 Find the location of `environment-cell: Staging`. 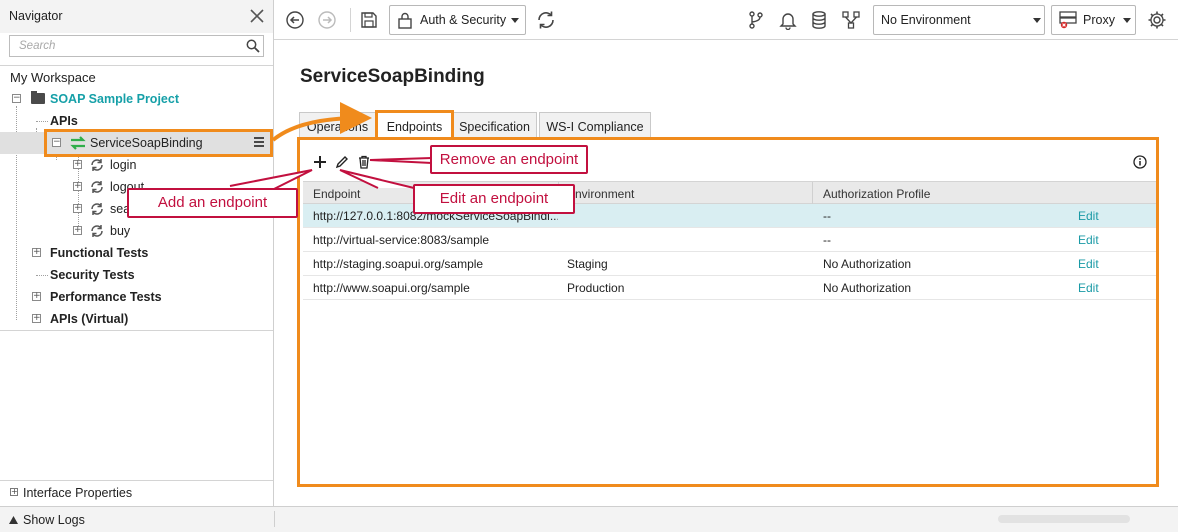

environment-cell: Staging is located at coordinates (587, 264).